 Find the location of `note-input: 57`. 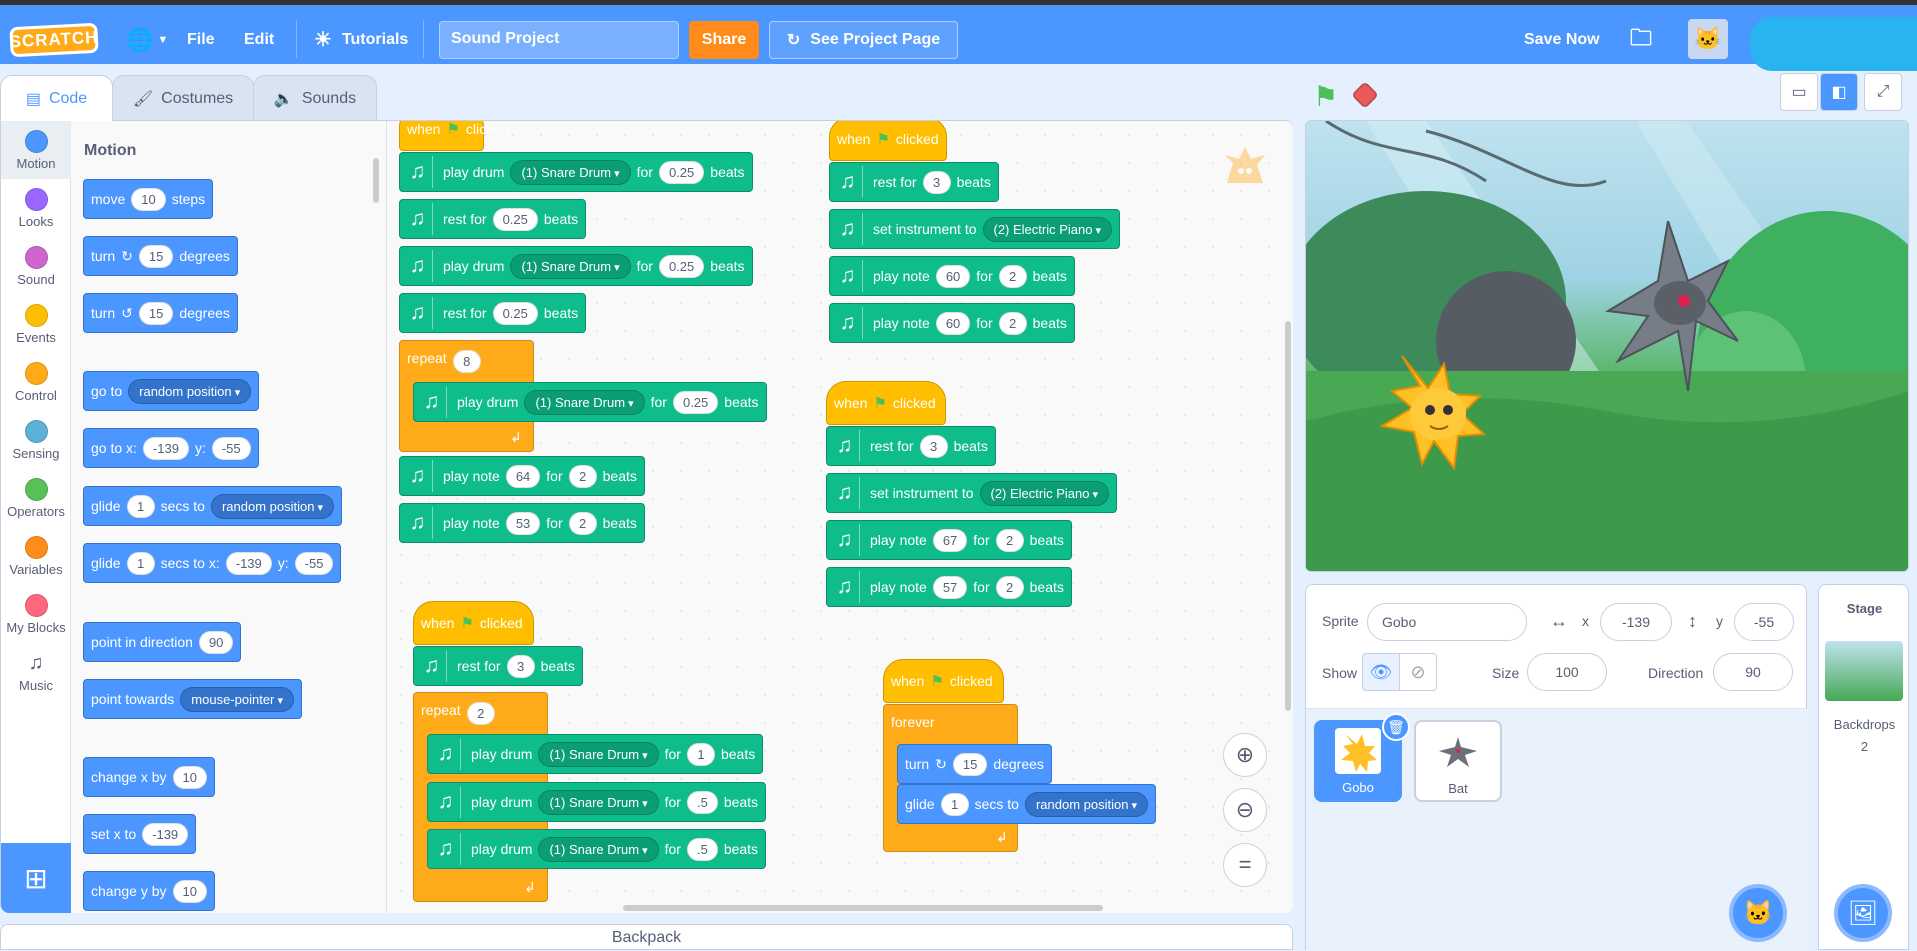

note-input: 57 is located at coordinates (950, 587).